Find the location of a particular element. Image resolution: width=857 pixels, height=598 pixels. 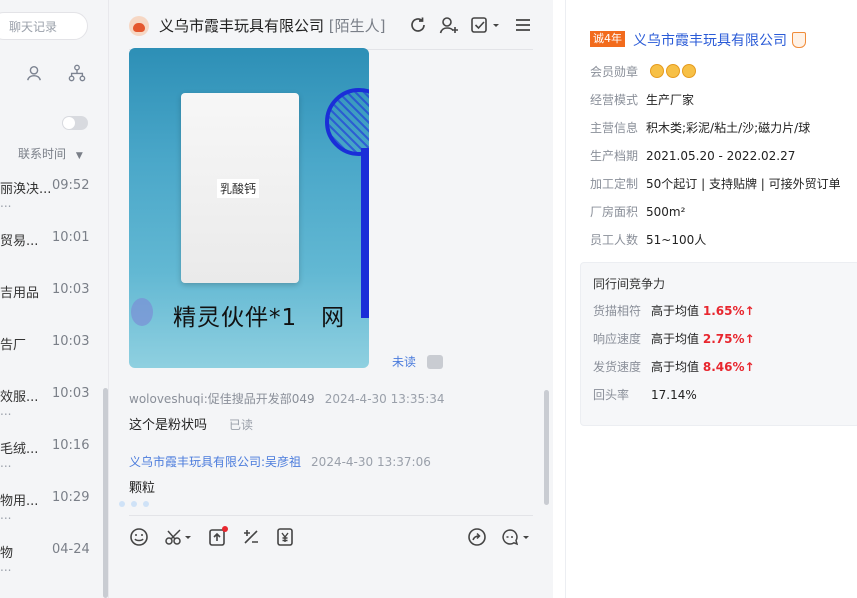

coral-decoration is located at coordinates (142, 312).